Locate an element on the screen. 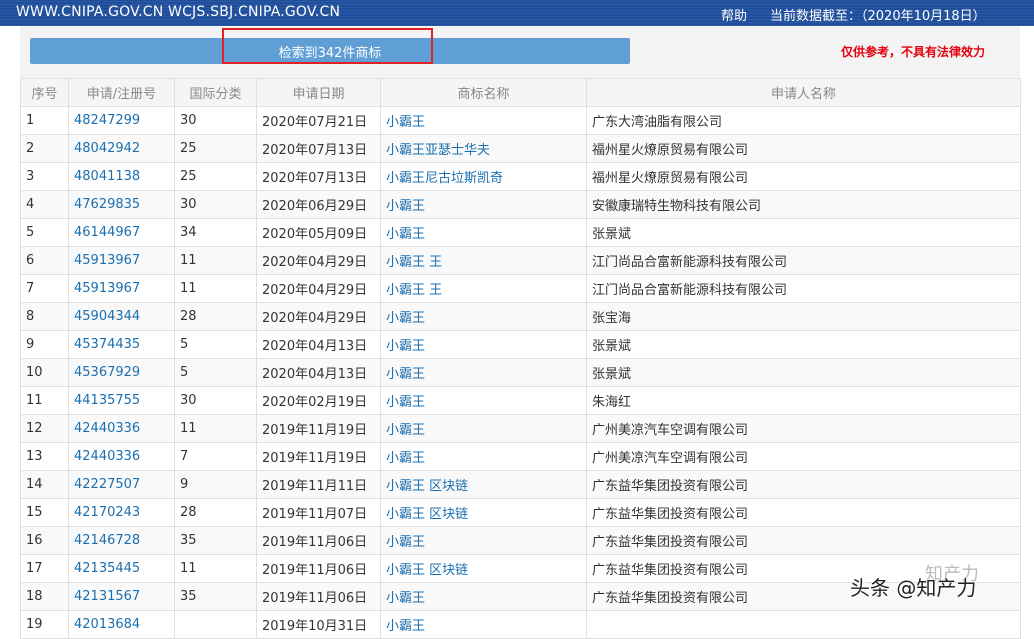 The width and height of the screenshot is (1034, 639). cell-applicant: 朱海红 is located at coordinates (803, 400).